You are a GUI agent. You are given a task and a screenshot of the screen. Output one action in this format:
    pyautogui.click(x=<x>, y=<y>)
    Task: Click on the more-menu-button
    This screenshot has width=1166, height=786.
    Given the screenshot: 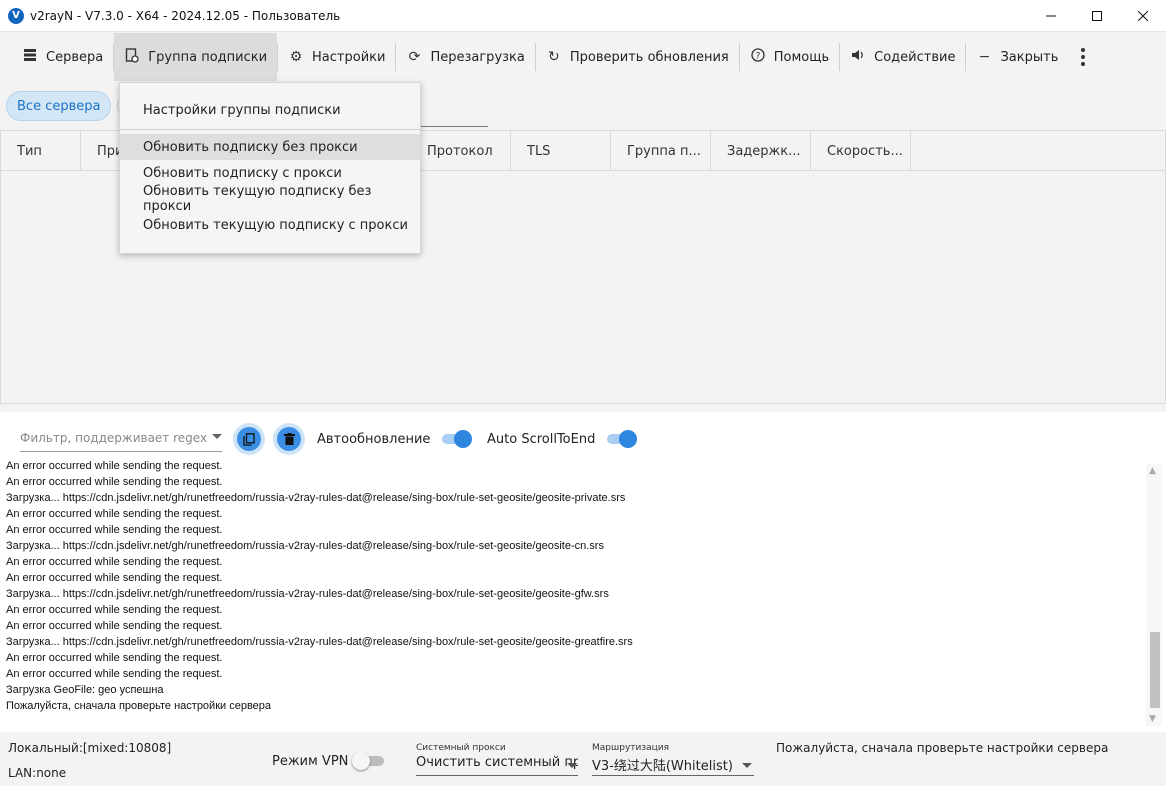 What is the action you would take?
    pyautogui.click(x=1083, y=57)
    